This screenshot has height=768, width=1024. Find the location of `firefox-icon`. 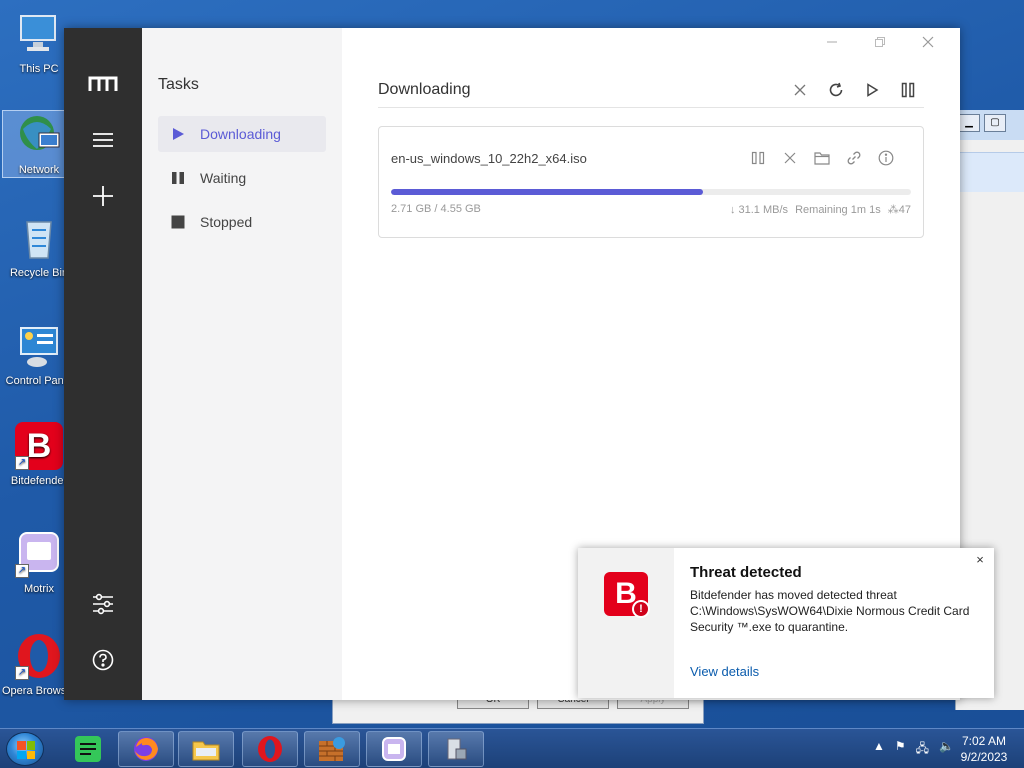

firefox-icon is located at coordinates (146, 749).